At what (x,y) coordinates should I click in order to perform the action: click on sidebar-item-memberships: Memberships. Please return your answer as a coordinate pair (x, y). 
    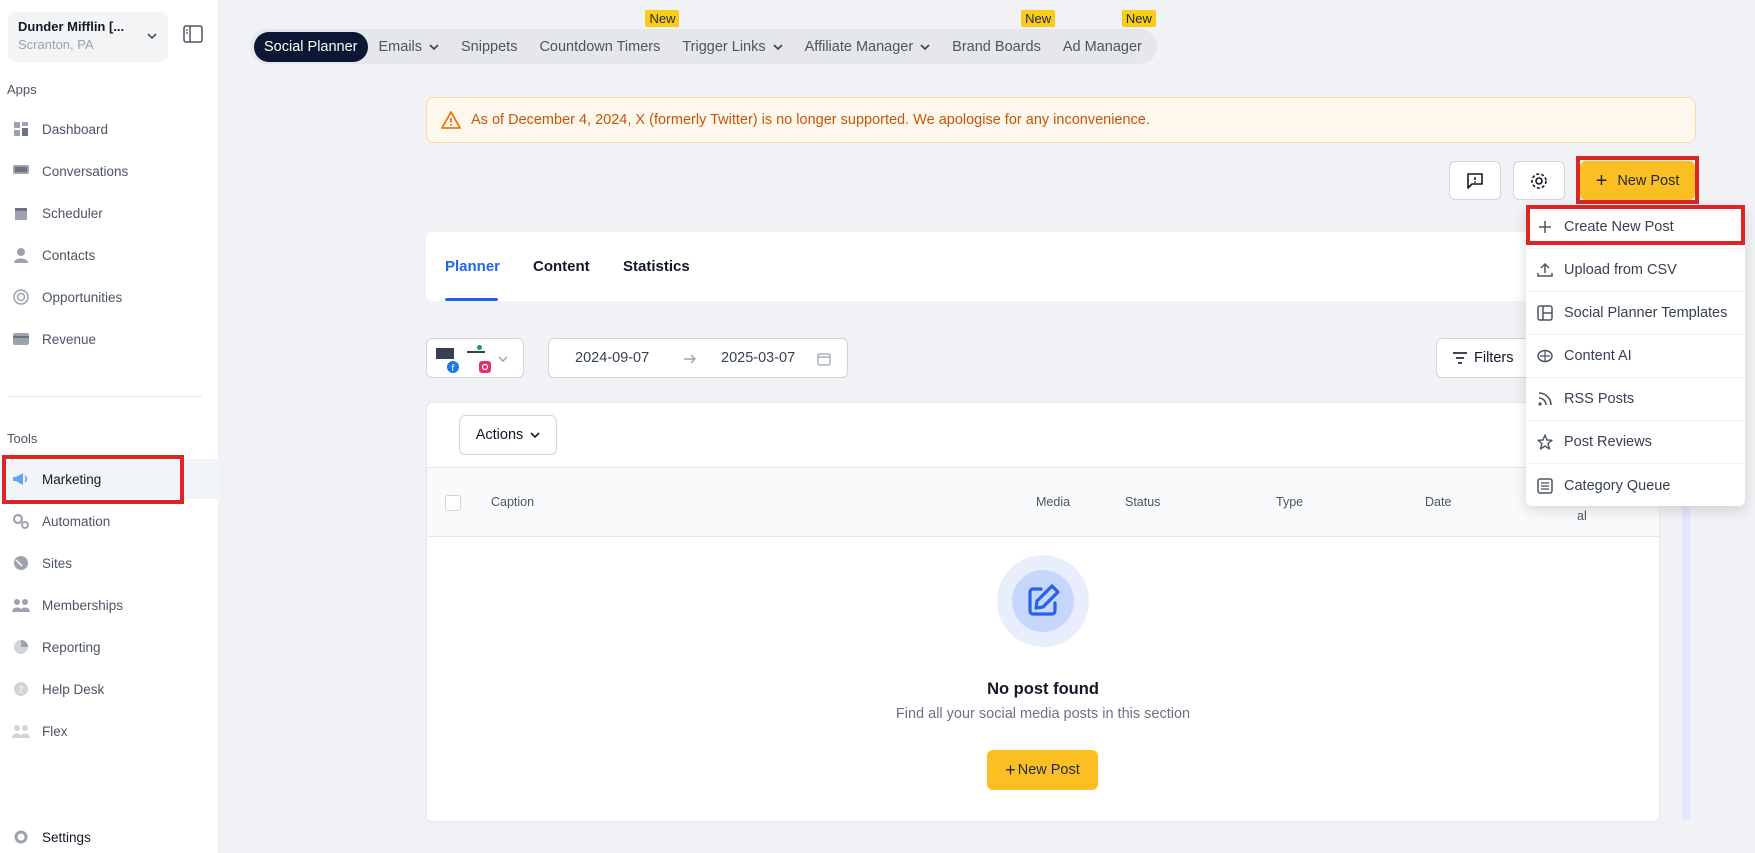
    Looking at the image, I should click on (109, 605).